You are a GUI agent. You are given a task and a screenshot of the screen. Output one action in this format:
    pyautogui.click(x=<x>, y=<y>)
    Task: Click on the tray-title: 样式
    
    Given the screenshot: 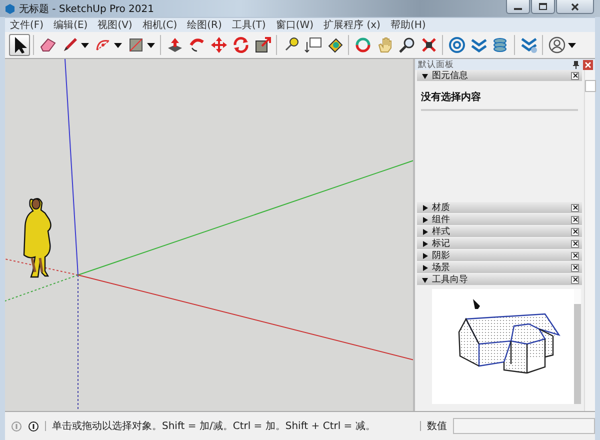 What is the action you would take?
    pyautogui.click(x=441, y=232)
    